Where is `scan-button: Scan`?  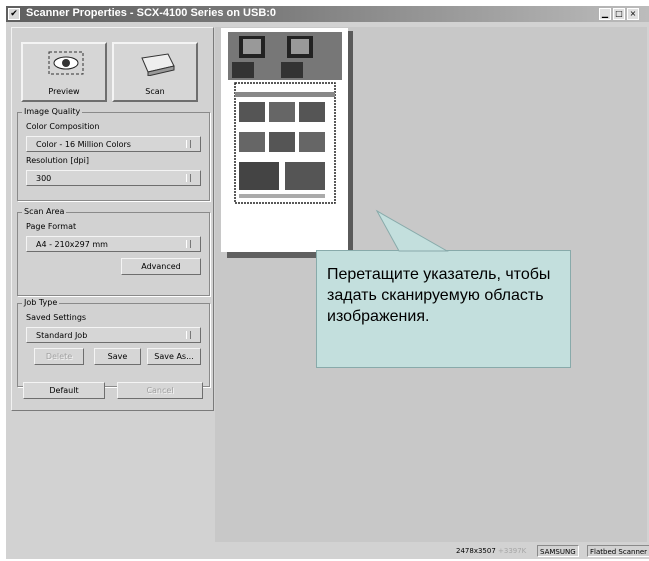
scan-button: Scan is located at coordinates (155, 72).